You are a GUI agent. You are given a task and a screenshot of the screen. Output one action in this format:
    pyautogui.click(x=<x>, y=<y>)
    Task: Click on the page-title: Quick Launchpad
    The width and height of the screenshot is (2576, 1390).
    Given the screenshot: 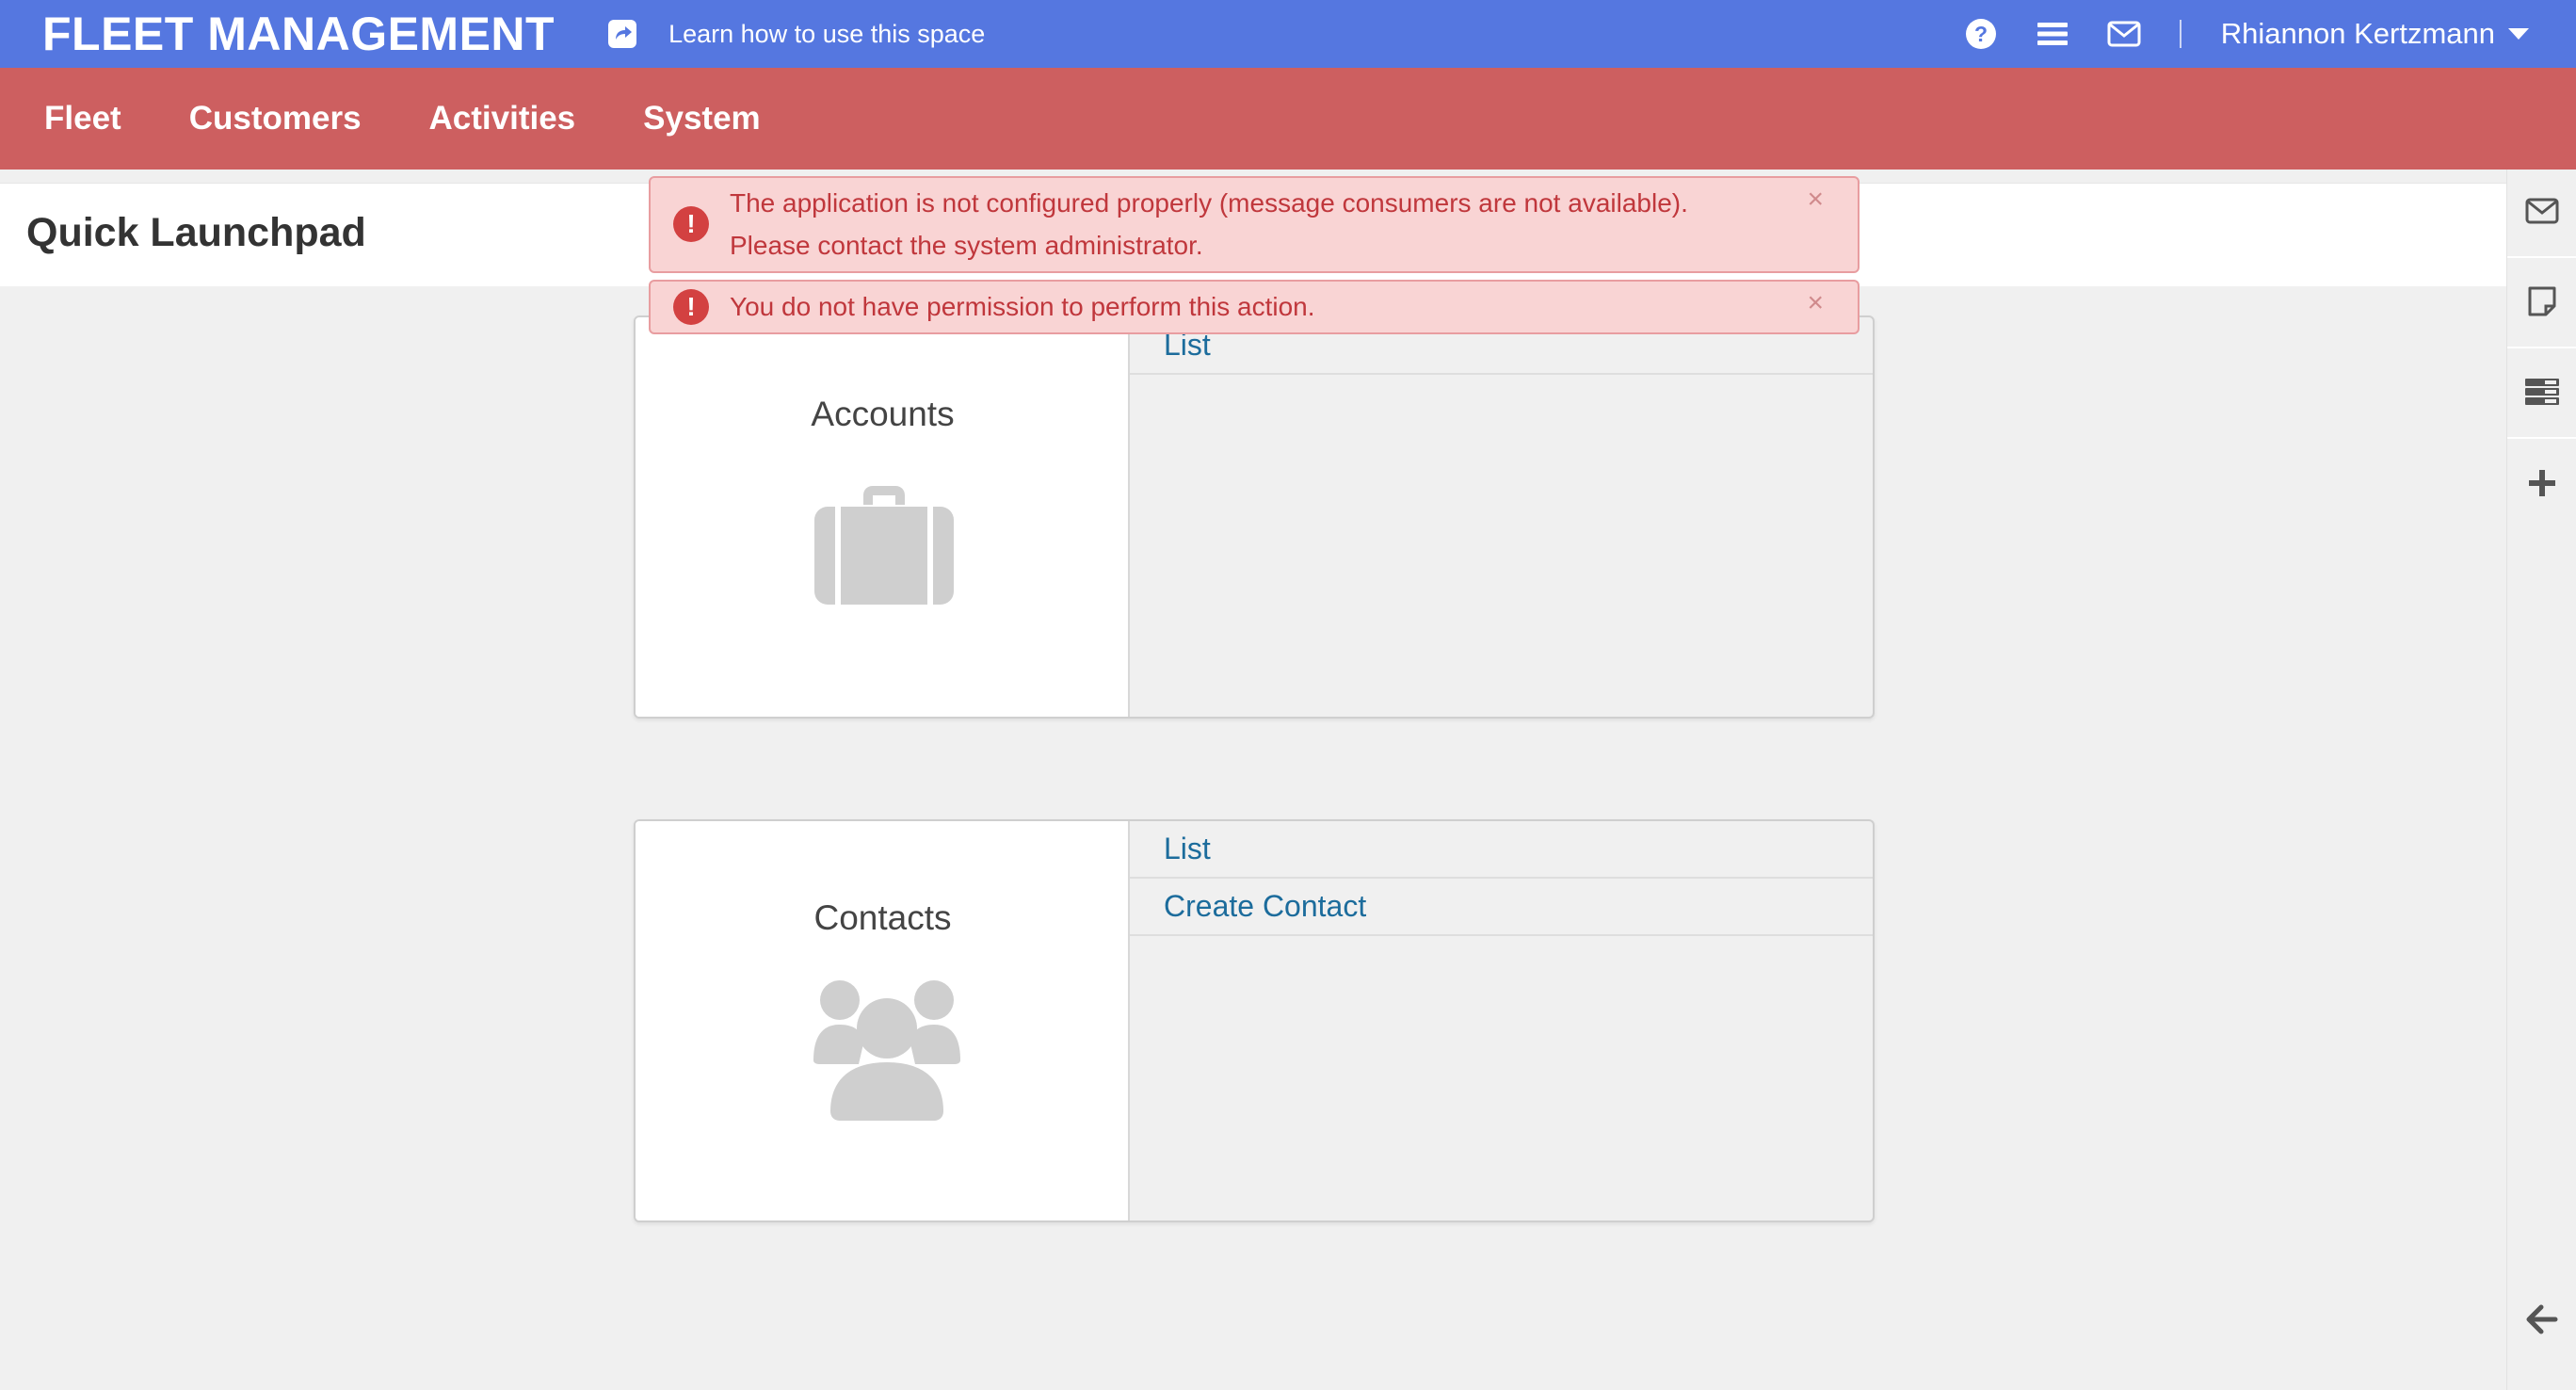 What is the action you would take?
    pyautogui.click(x=196, y=232)
    